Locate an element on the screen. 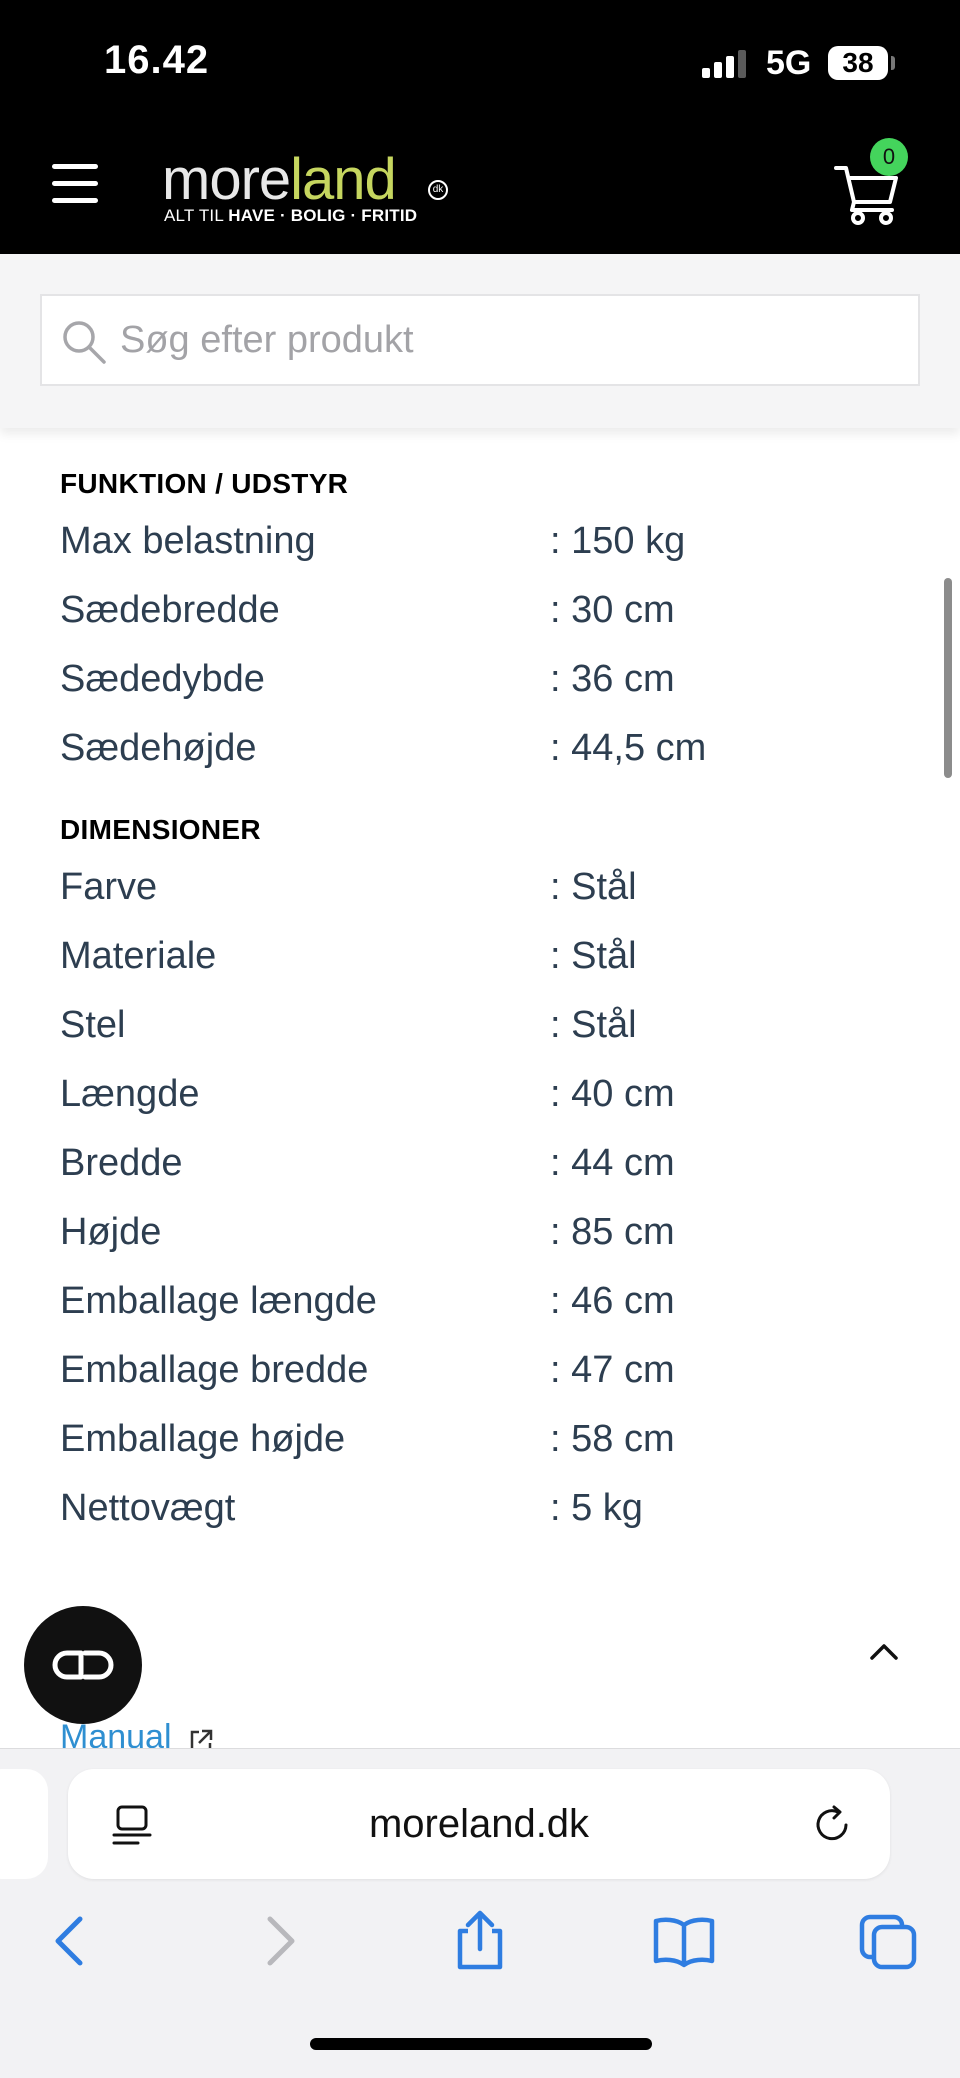  reload-icon is located at coordinates (832, 1825).